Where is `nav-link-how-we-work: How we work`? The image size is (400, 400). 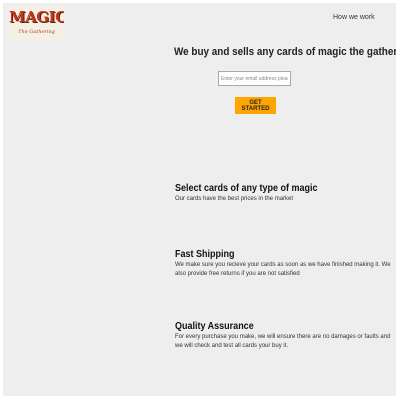
nav-link-how-we-work: How we work is located at coordinates (354, 17).